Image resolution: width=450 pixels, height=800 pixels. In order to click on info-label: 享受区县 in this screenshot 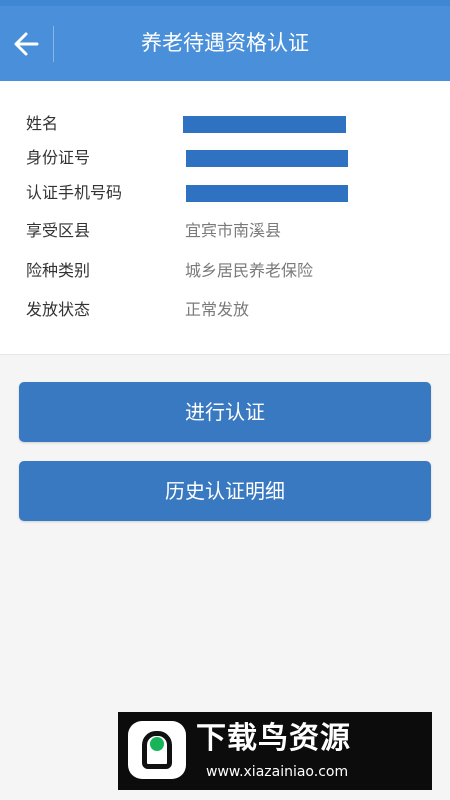, I will do `click(58, 230)`.